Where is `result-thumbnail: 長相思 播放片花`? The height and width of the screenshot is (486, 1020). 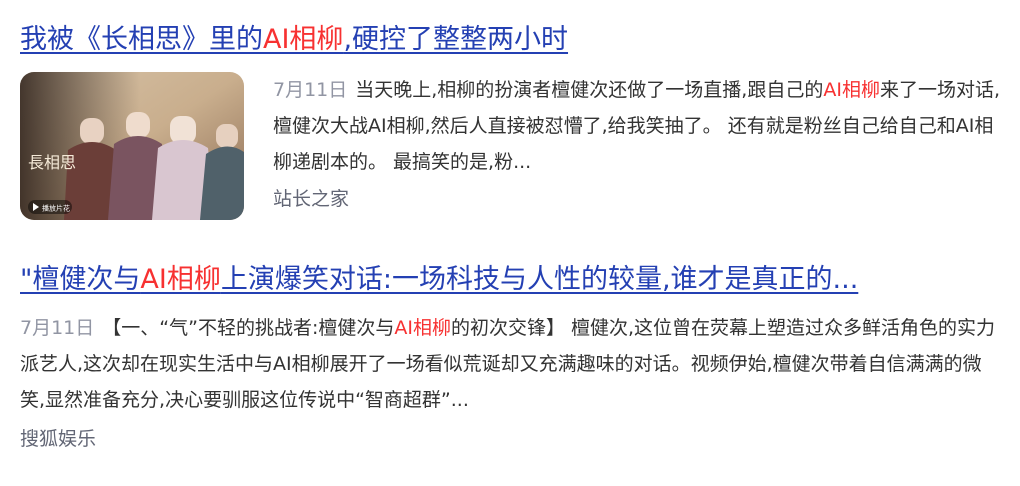 result-thumbnail: 長相思 播放片花 is located at coordinates (132, 146).